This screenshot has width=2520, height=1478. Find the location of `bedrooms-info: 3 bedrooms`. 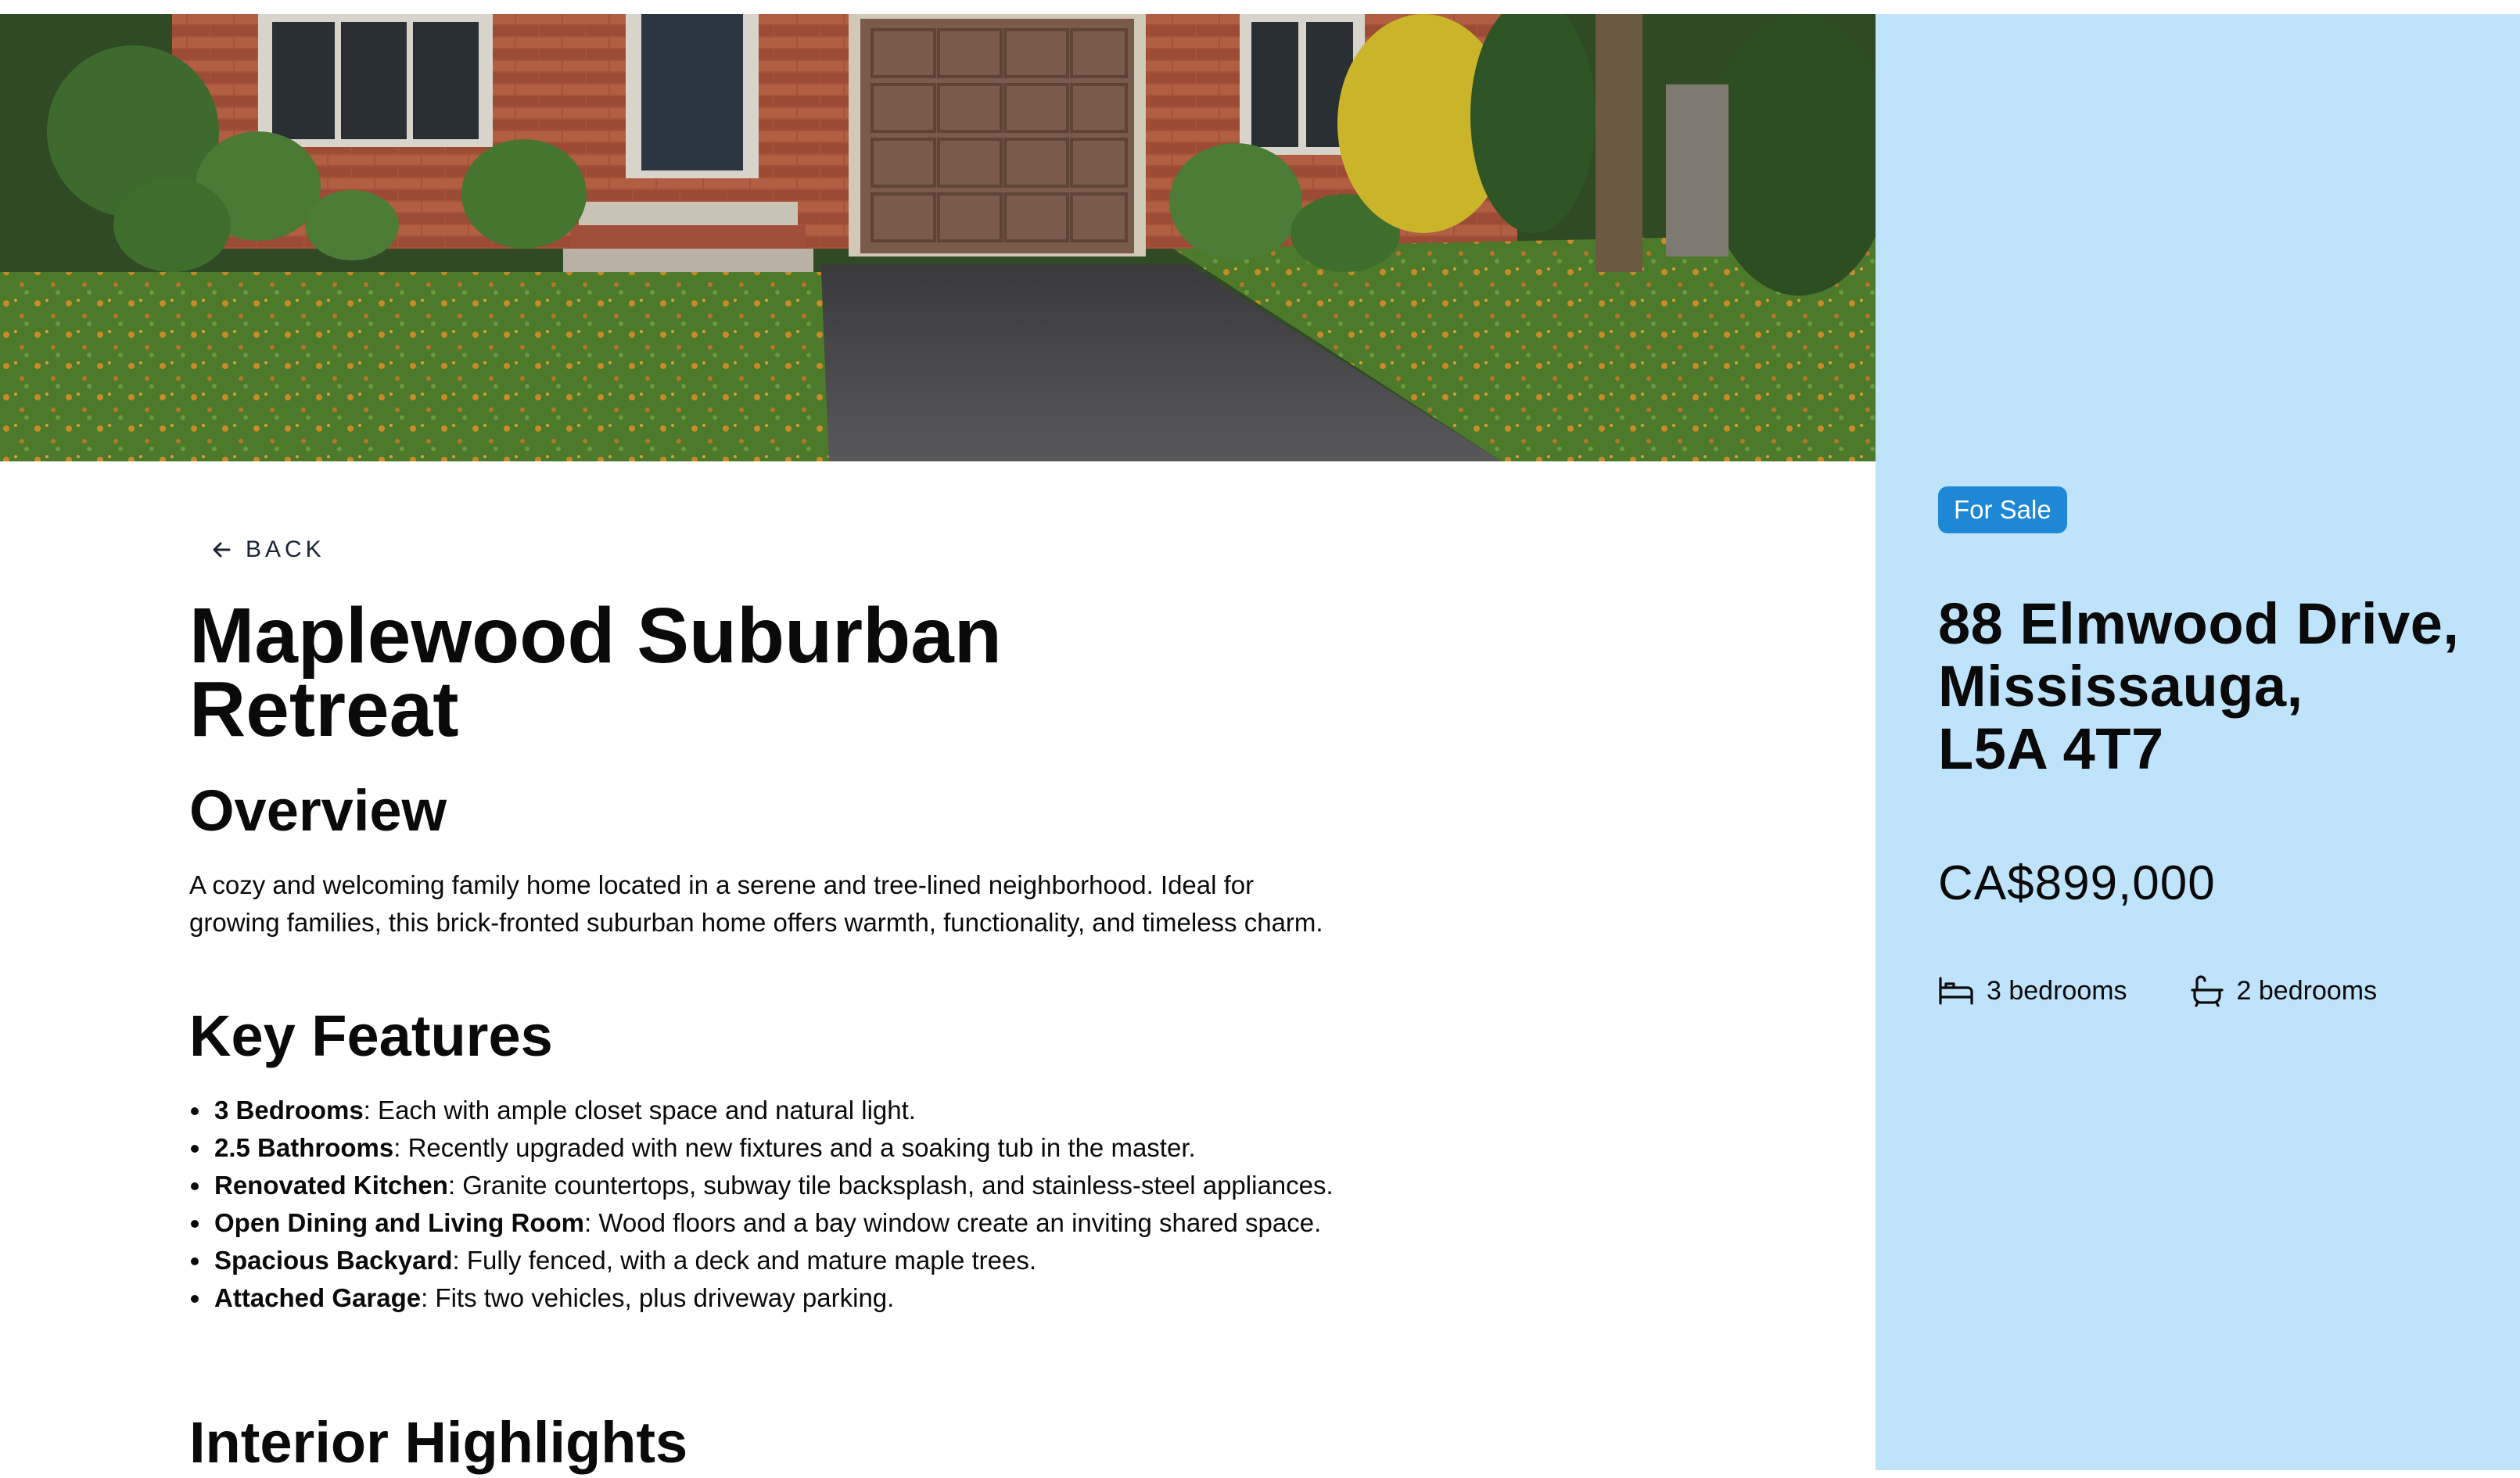

bedrooms-info: 3 bedrooms is located at coordinates (2032, 991).